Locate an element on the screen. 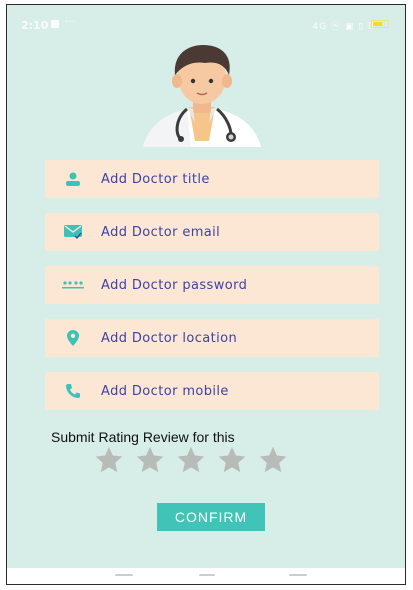  person-icon is located at coordinates (73, 179).